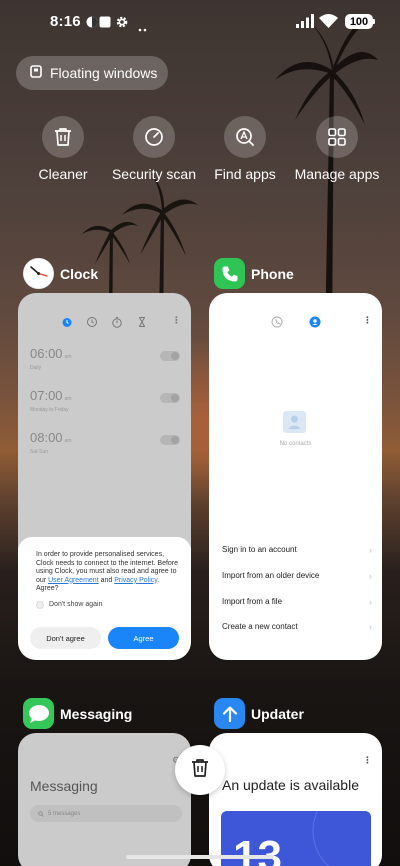 The height and width of the screenshot is (866, 400). I want to click on cleaner-button: Cleaner, so click(63, 149).